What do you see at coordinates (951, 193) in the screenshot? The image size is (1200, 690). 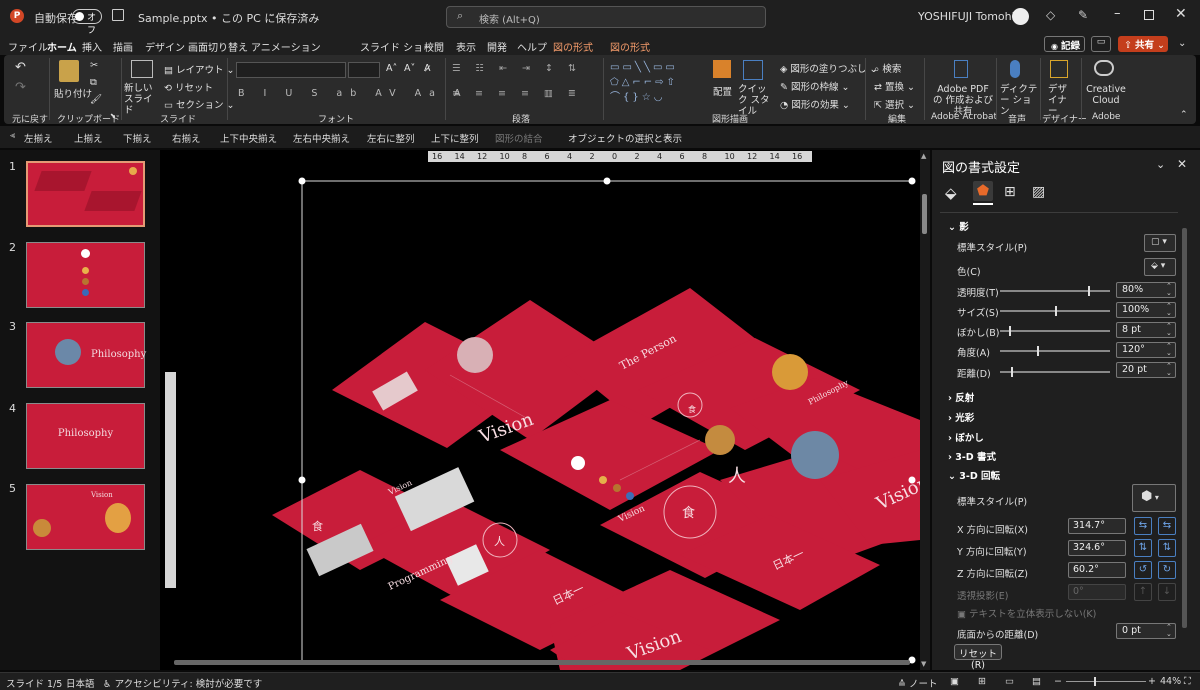 I see `fill-line-tab-icon: ⬙` at bounding box center [951, 193].